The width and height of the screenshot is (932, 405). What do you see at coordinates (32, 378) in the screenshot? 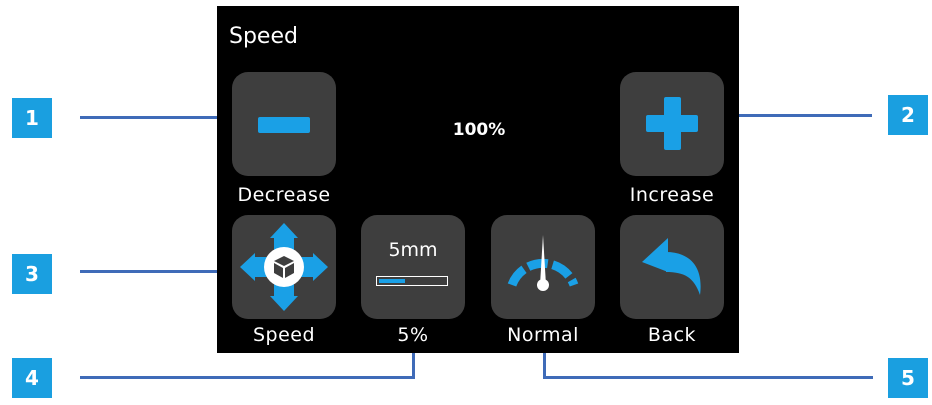
I see `callout-4: 4` at bounding box center [32, 378].